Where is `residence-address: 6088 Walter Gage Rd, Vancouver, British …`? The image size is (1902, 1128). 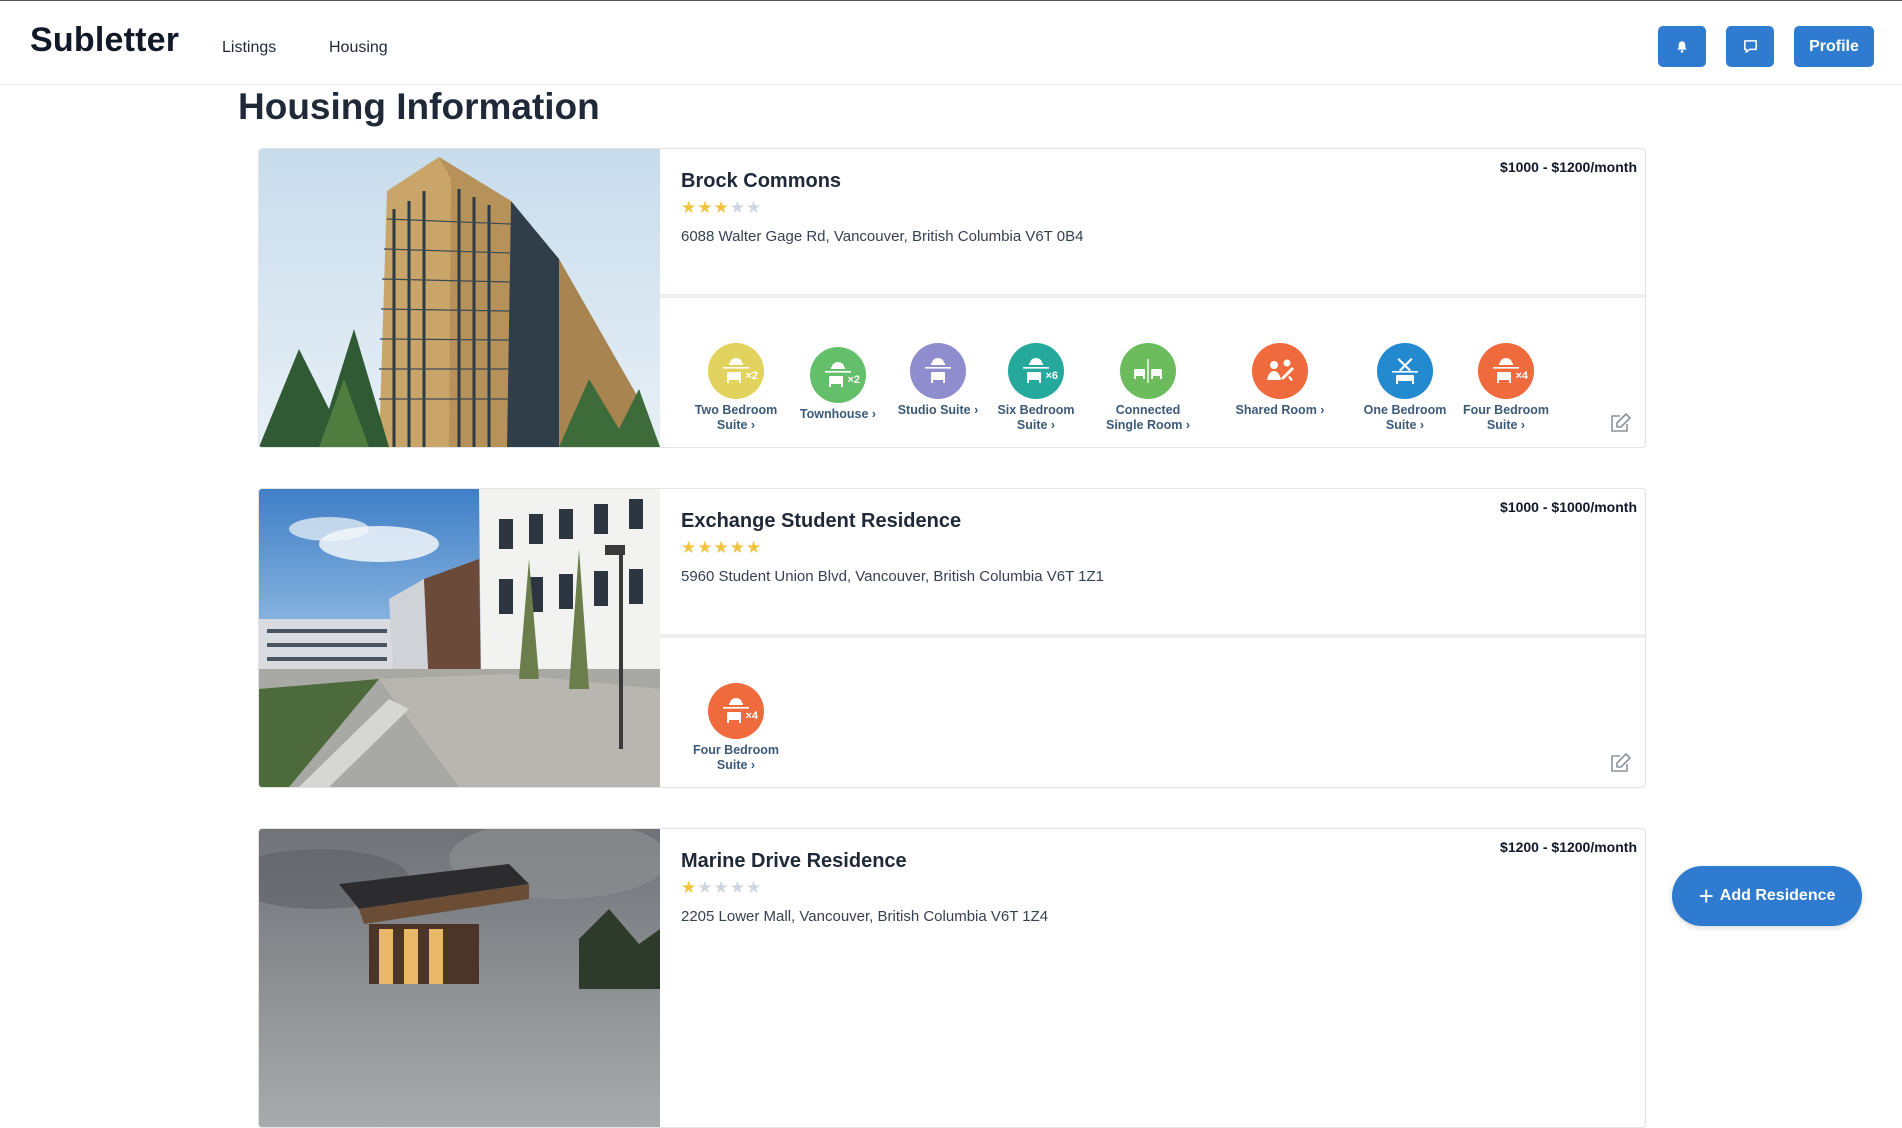
residence-address: 6088 Walter Gage Rd, Vancouver, British … is located at coordinates (882, 236).